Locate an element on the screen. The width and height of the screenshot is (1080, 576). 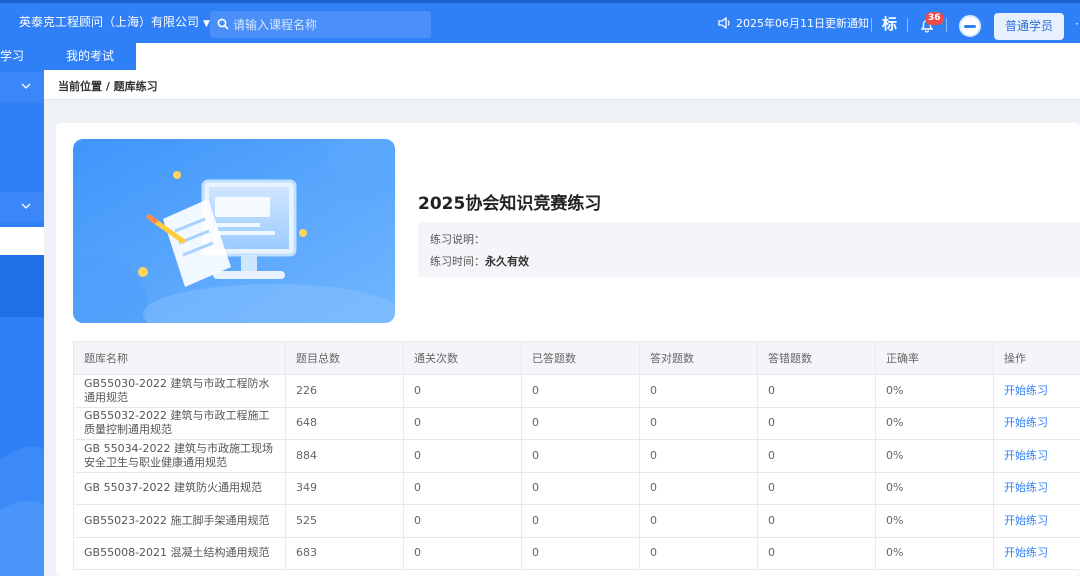
role-button: 普通学员 is located at coordinates (1029, 26).